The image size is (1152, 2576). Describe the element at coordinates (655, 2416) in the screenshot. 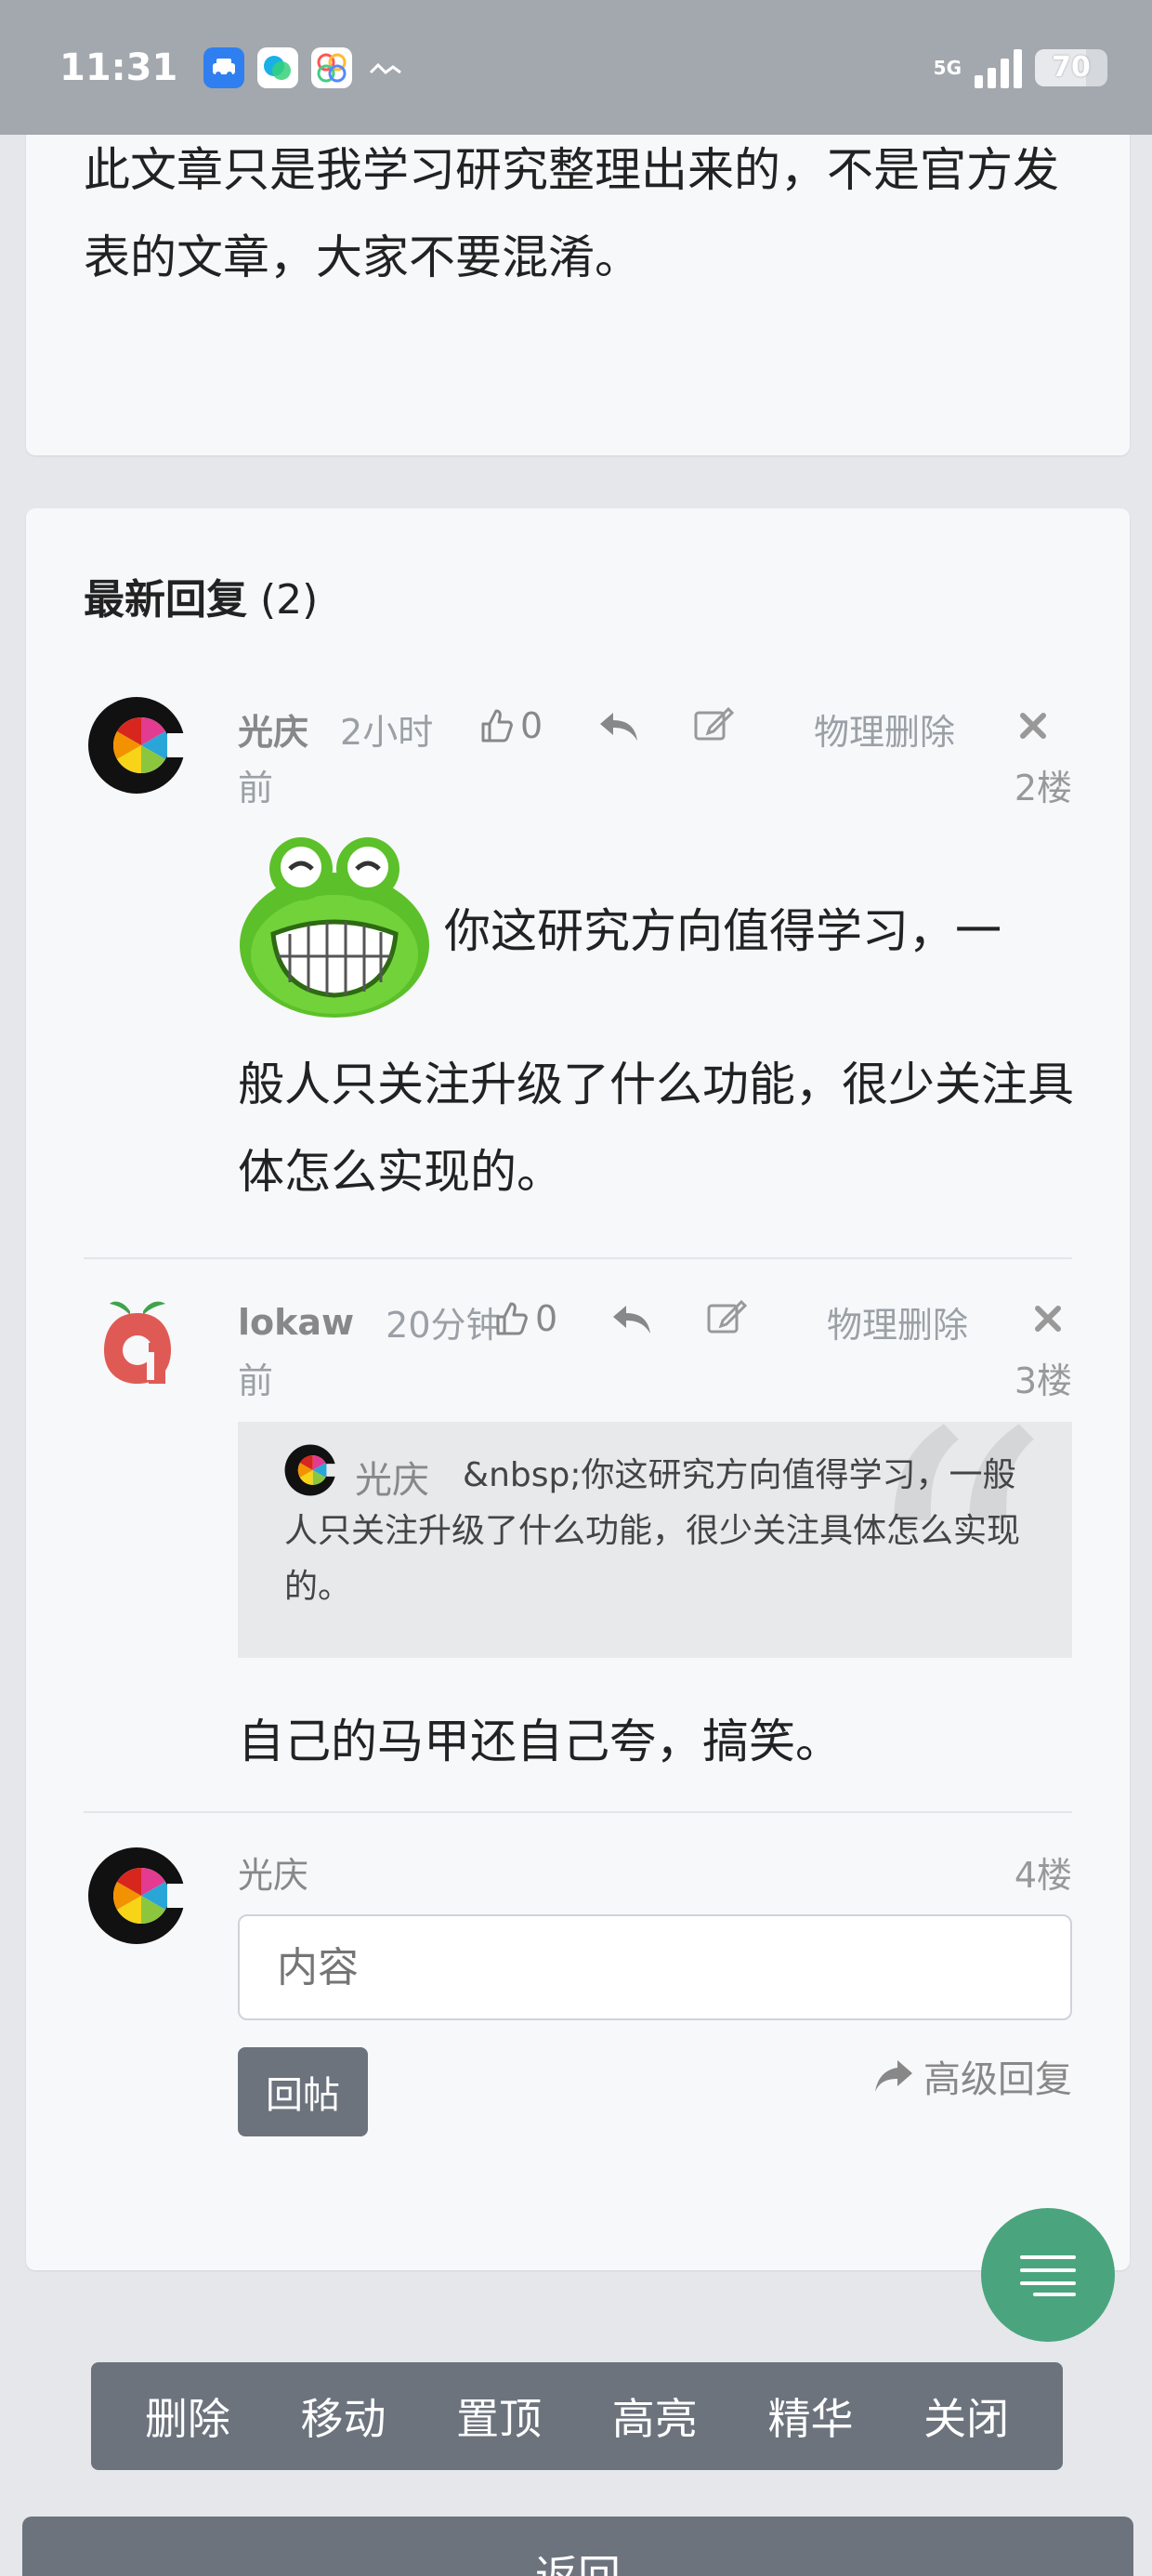

I see `highlight-button: 高亮` at that location.